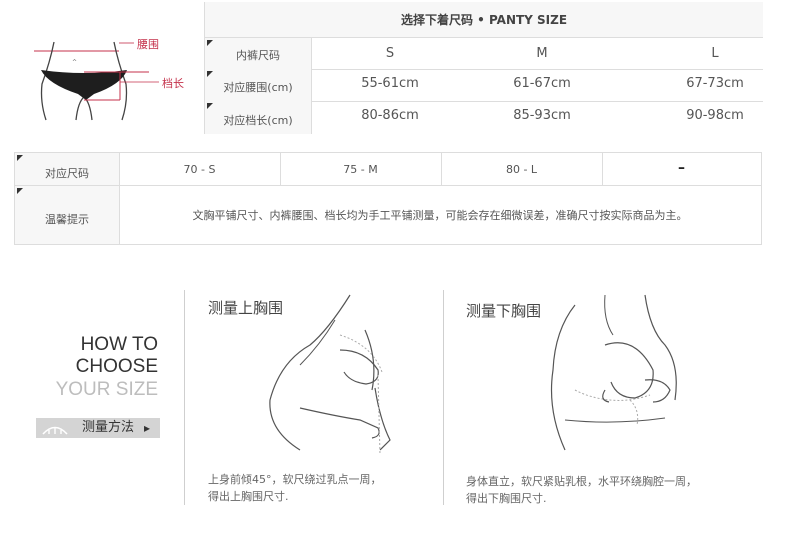 The height and width of the screenshot is (535, 790). What do you see at coordinates (106, 389) in the screenshot?
I see `your-size-line: YOUR SIZE` at bounding box center [106, 389].